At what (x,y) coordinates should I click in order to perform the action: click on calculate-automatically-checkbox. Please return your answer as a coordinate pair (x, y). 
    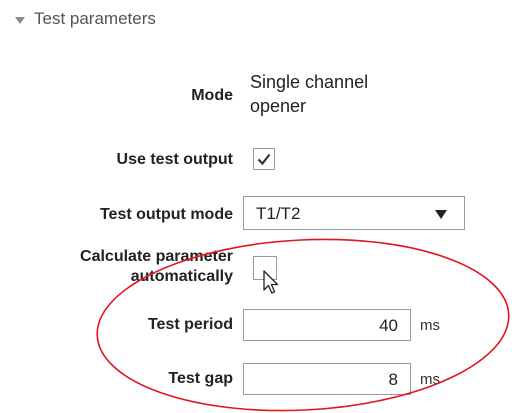
    Looking at the image, I should click on (265, 268).